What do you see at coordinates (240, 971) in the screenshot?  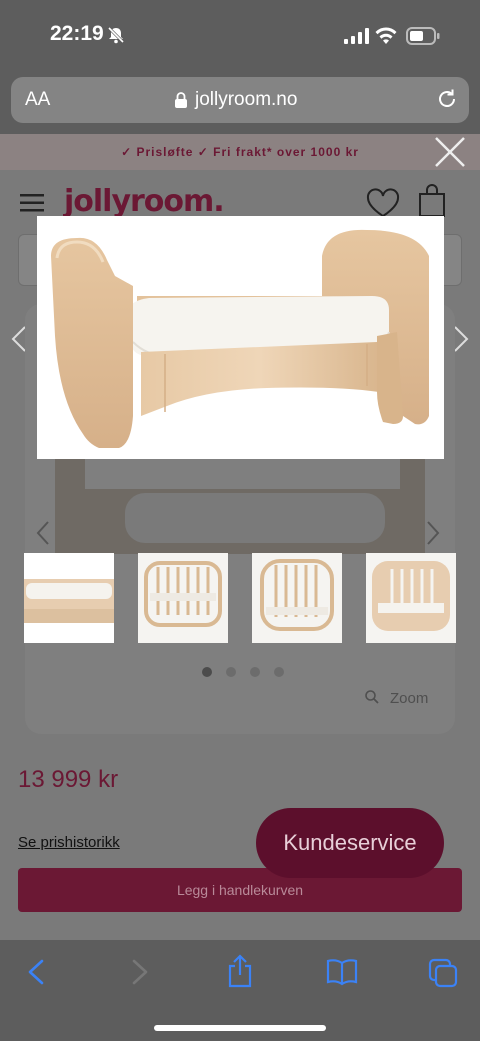 I see `share-icon` at bounding box center [240, 971].